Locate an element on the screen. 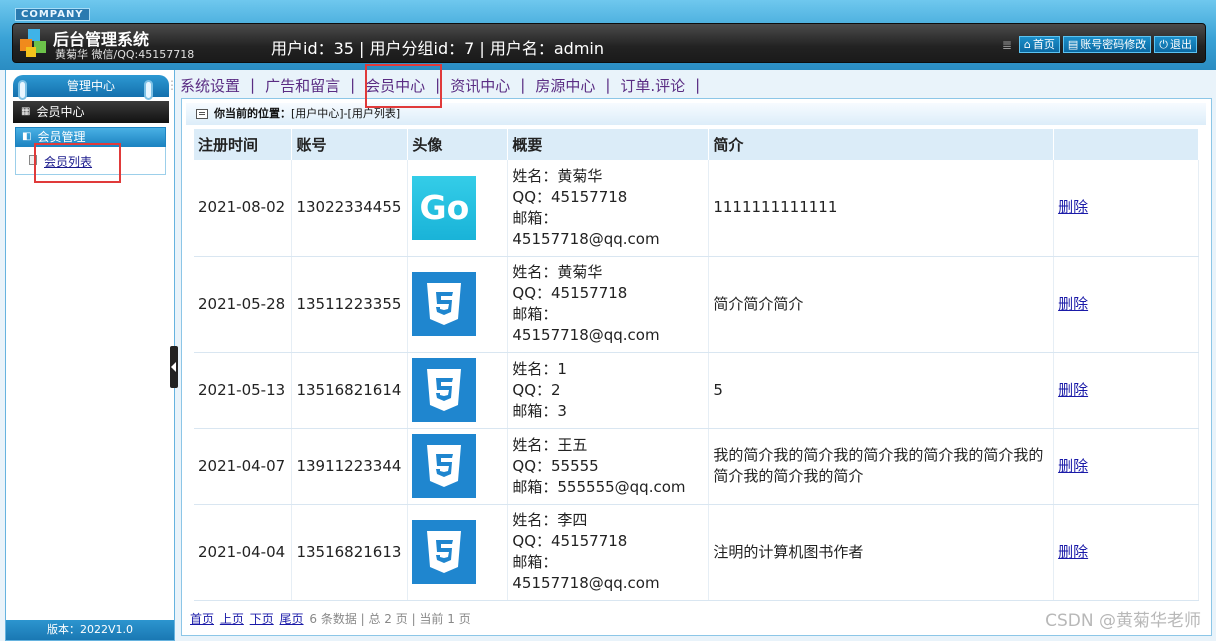 The height and width of the screenshot is (641, 1216). next-page-link: 下页 is located at coordinates (262, 619).